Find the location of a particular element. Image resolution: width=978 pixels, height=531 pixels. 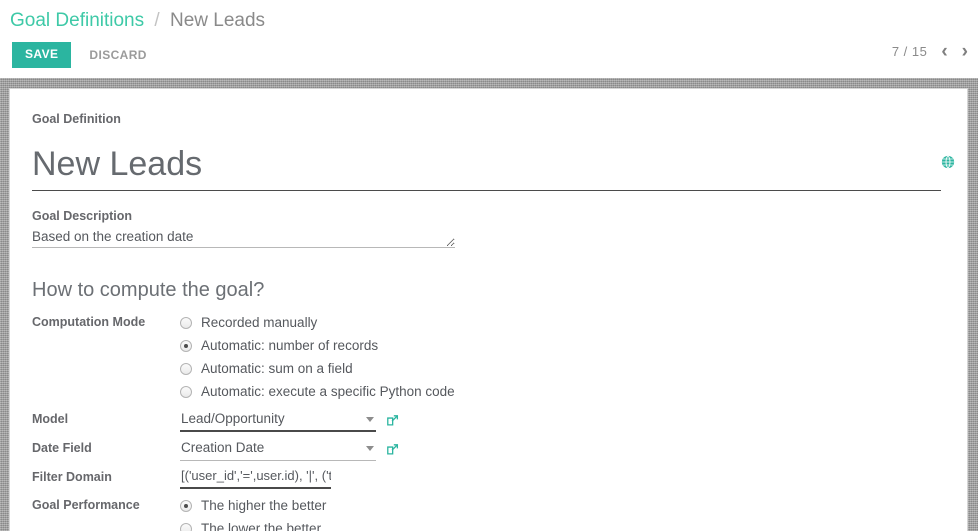

date-field-value: Creation Date is located at coordinates (223, 447).